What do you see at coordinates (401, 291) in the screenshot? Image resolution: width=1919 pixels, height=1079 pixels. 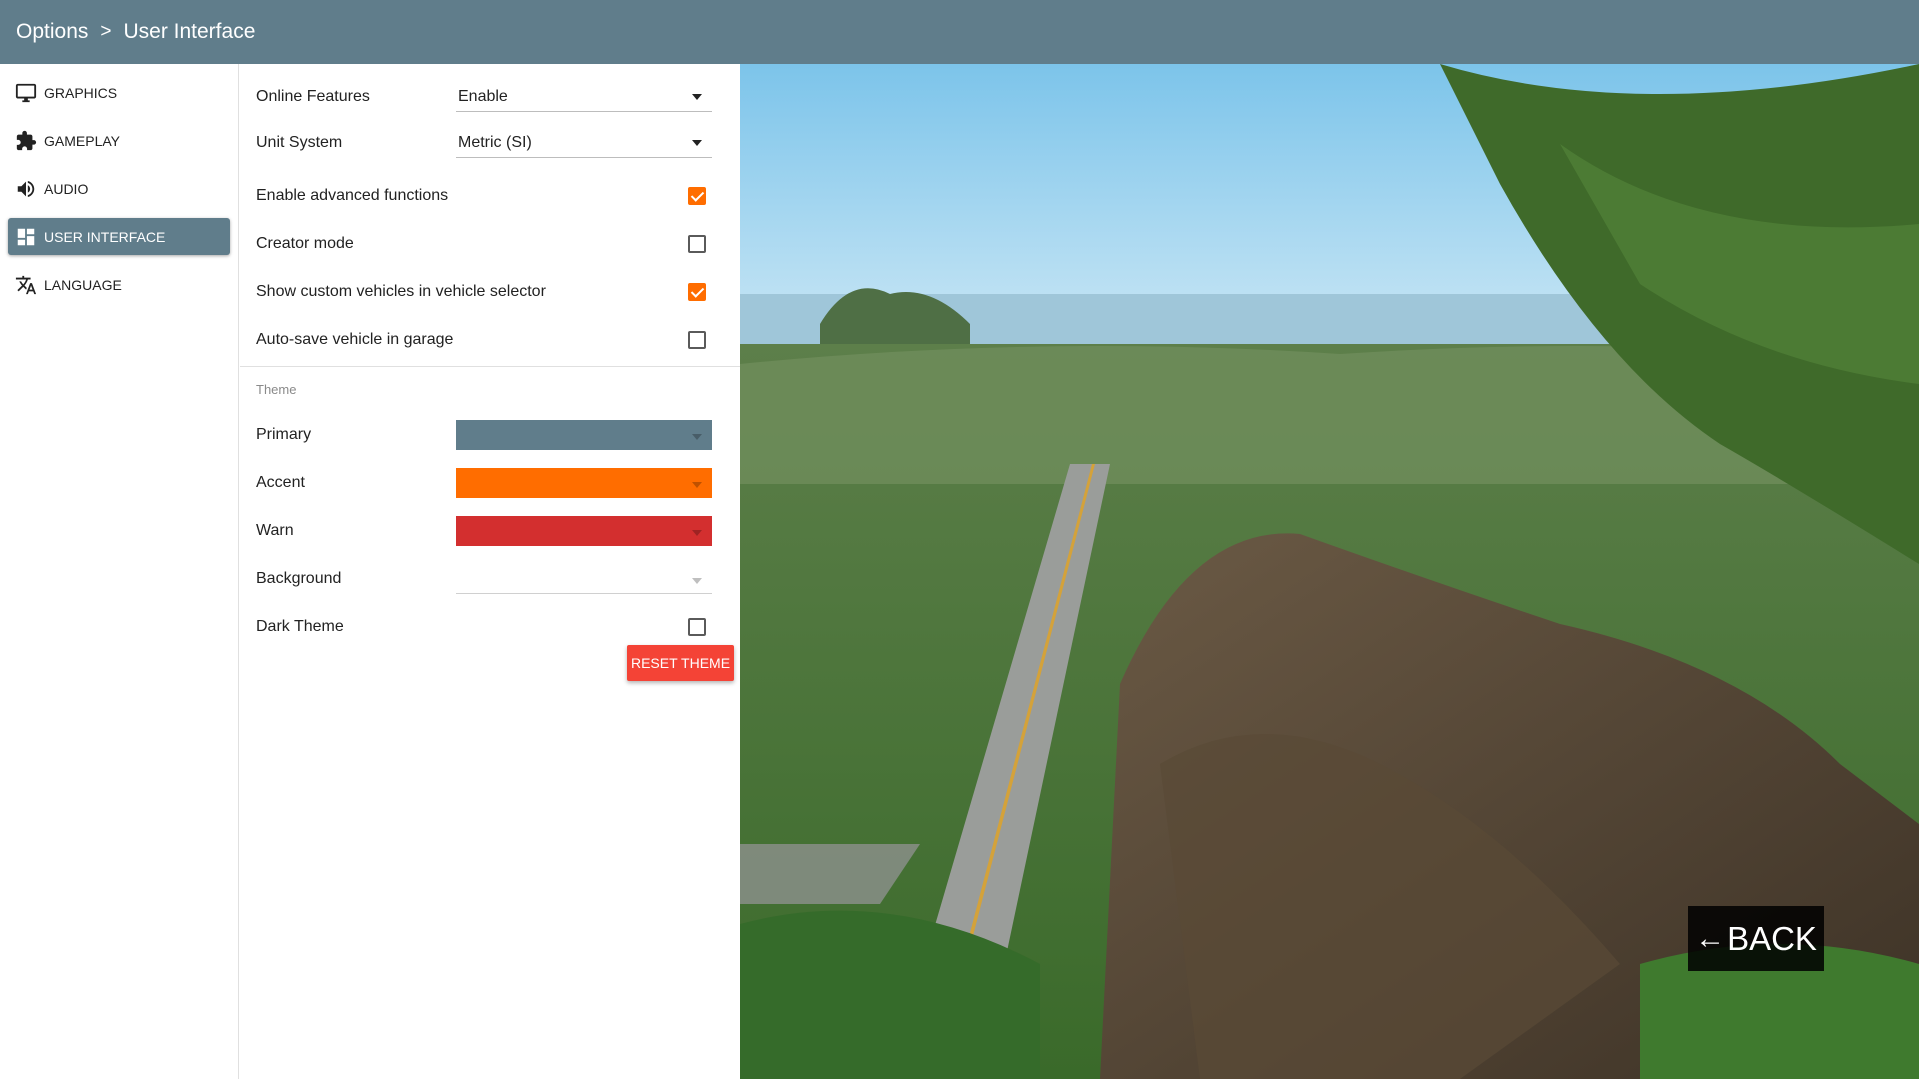 I see `custom-vehicles-label: Show custom vehicles in vehicle selector` at bounding box center [401, 291].